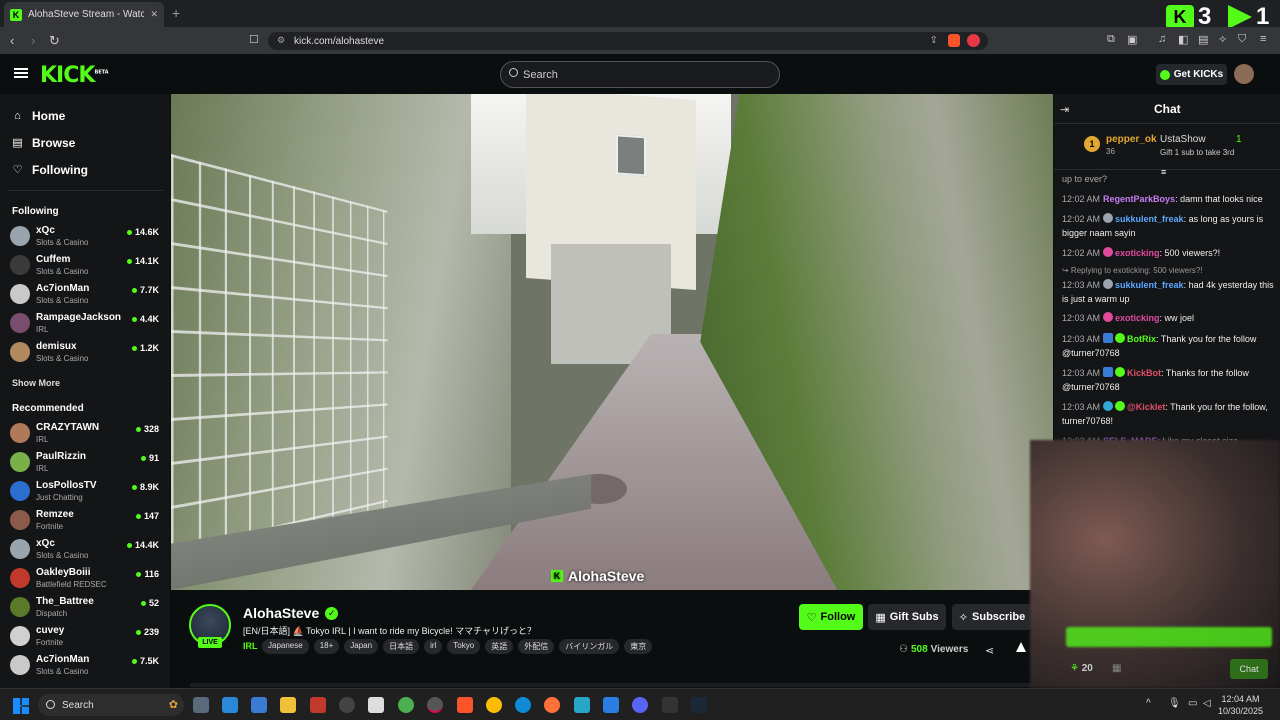 The height and width of the screenshot is (720, 1280). Describe the element at coordinates (86, 237) in the screenshot. I see `channel-item: xQc Slots & Casino 14.6K` at that location.